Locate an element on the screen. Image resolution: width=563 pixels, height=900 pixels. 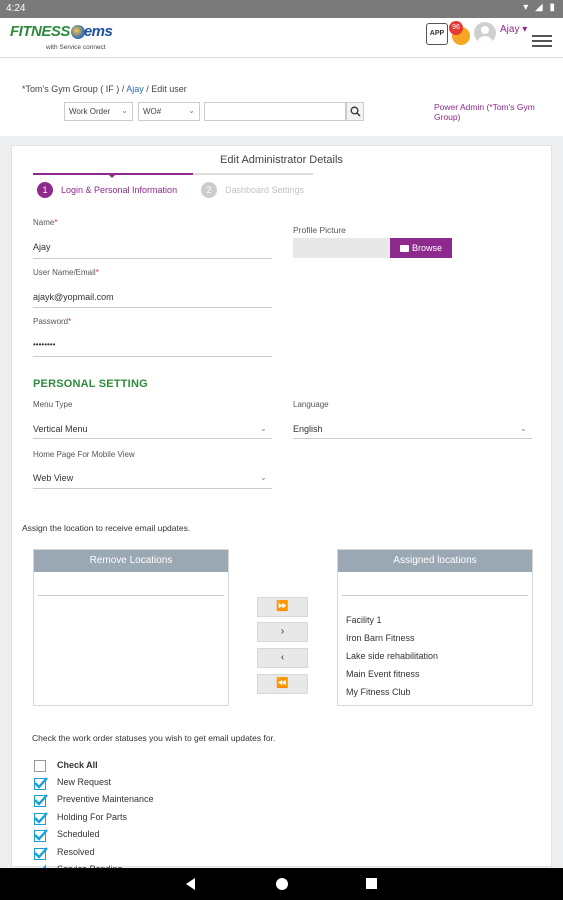
status-label: Preventive Maintenance is located at coordinates (105, 799).